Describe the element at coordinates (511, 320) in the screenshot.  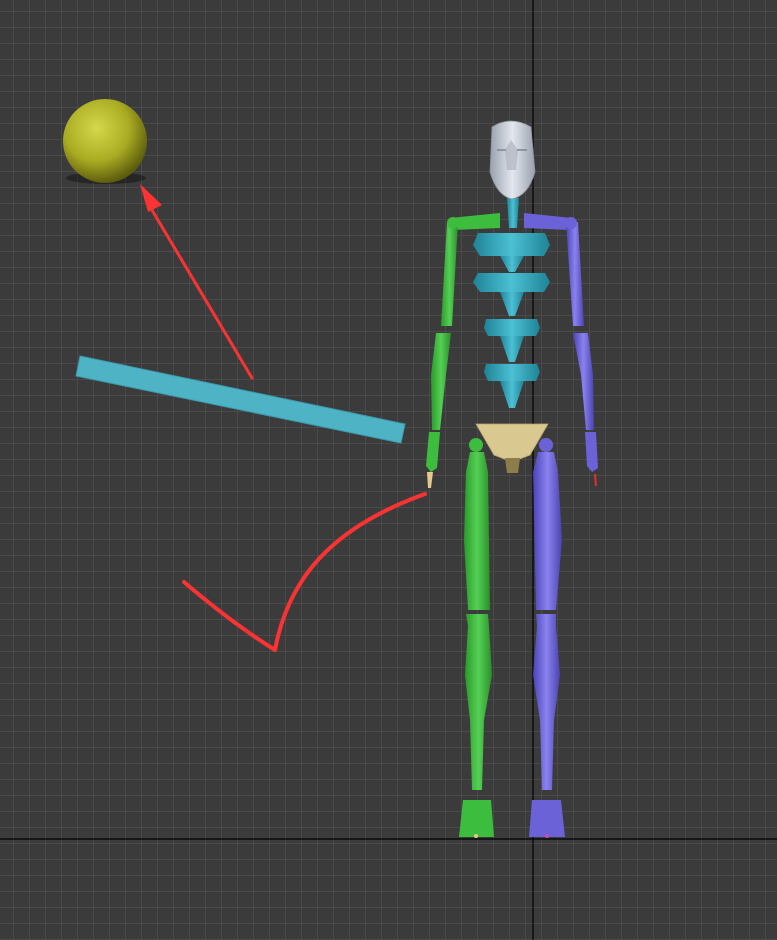
I see `spine` at that location.